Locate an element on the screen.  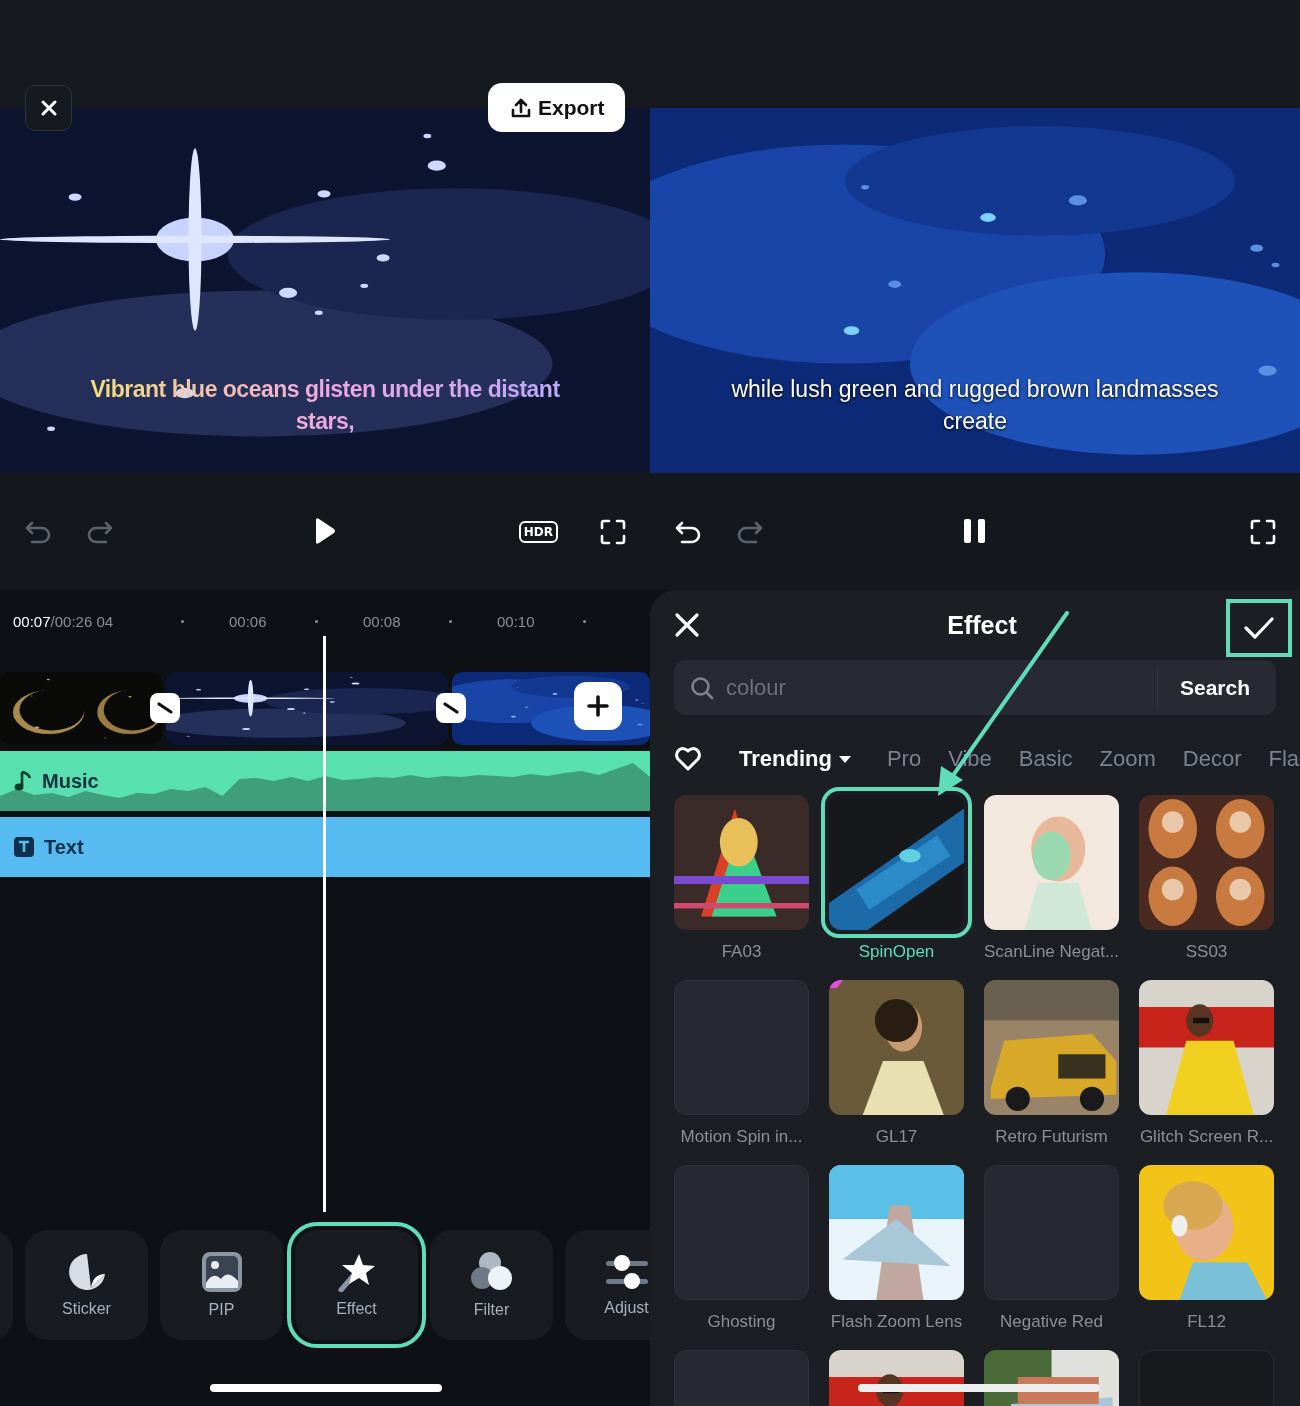
effect-name: Ghosting is located at coordinates (741, 1322).